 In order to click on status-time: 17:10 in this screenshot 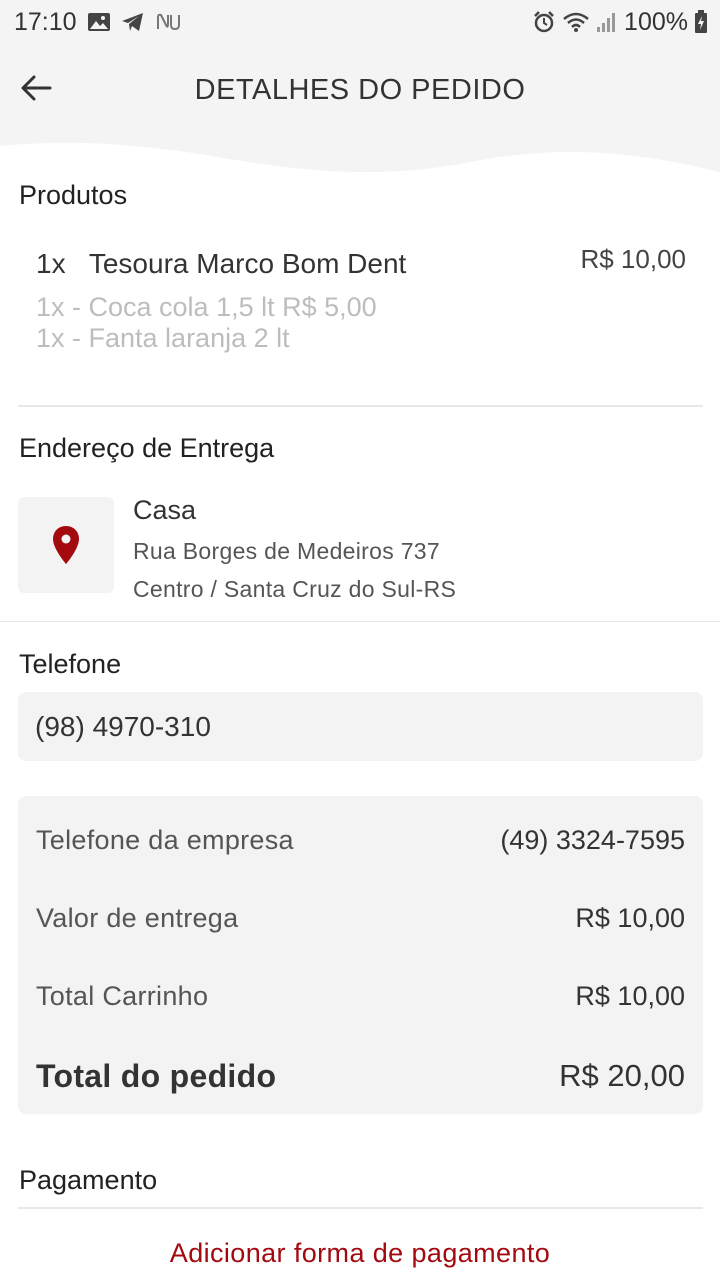, I will do `click(45, 21)`.